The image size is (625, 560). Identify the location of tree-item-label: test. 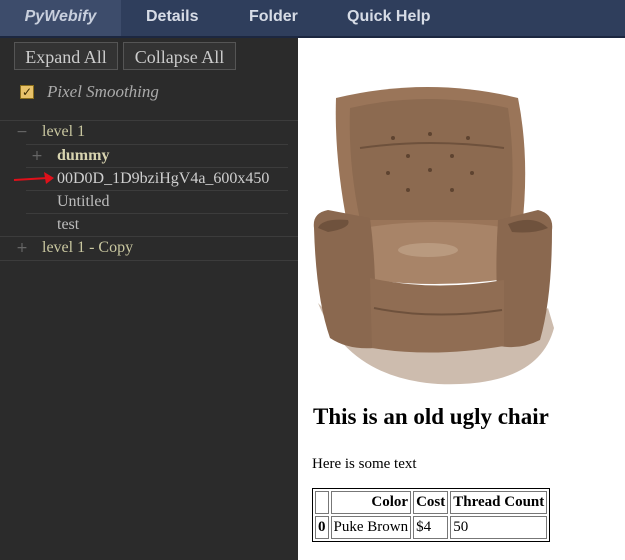
(68, 224).